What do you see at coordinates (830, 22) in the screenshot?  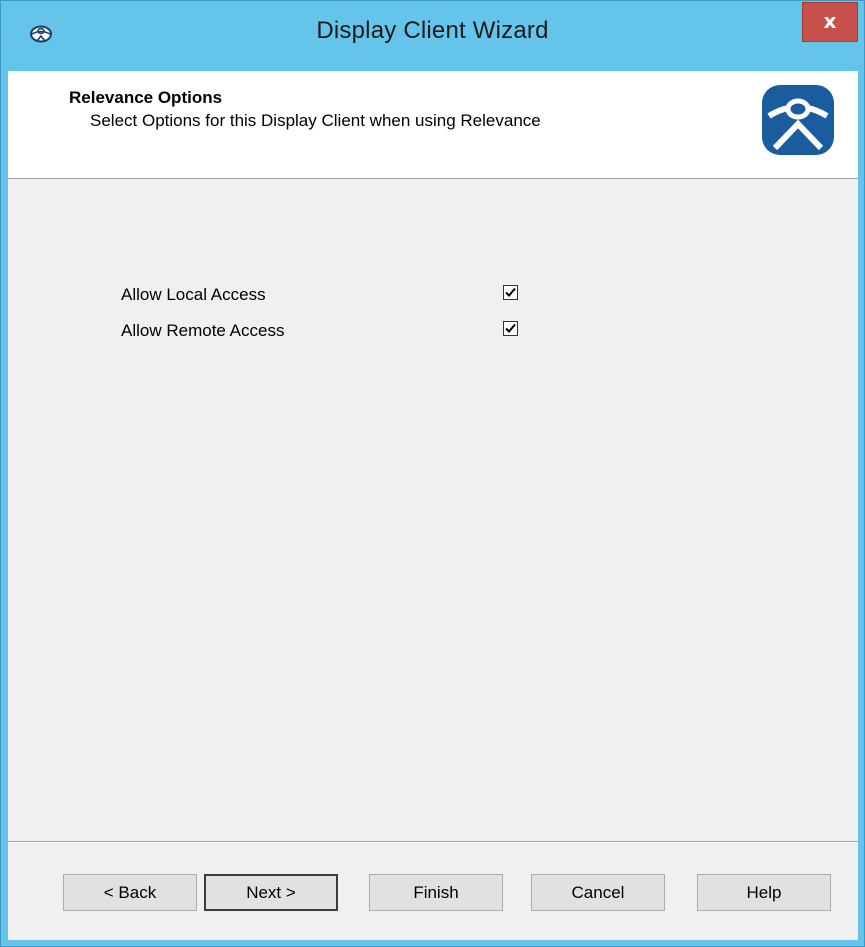 I see `close-button: x` at bounding box center [830, 22].